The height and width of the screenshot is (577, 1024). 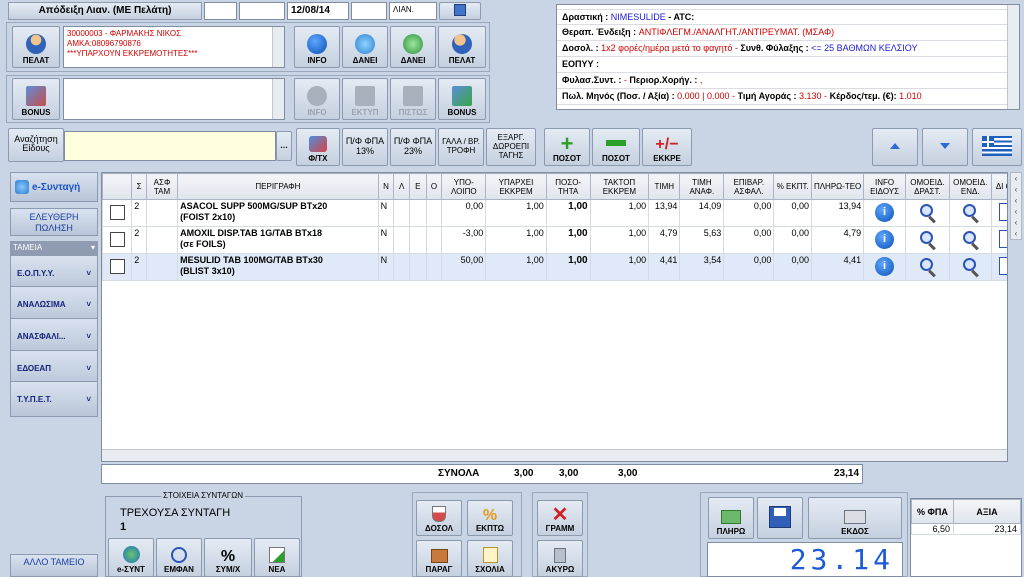 I want to click on discount-button: % ΕΚΠΤΩ, so click(x=490, y=518).